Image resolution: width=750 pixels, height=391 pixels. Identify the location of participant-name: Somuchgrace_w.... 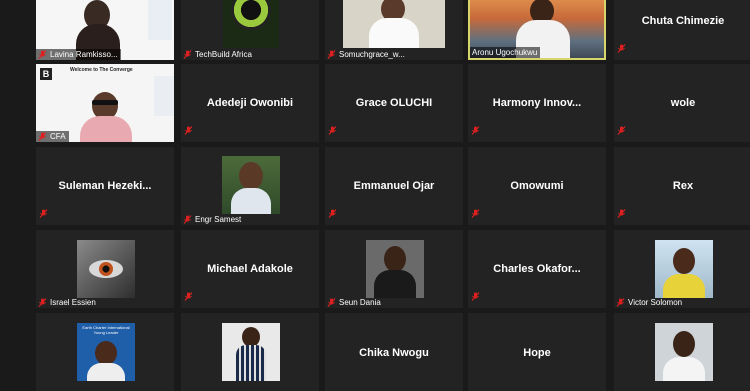
(372, 54).